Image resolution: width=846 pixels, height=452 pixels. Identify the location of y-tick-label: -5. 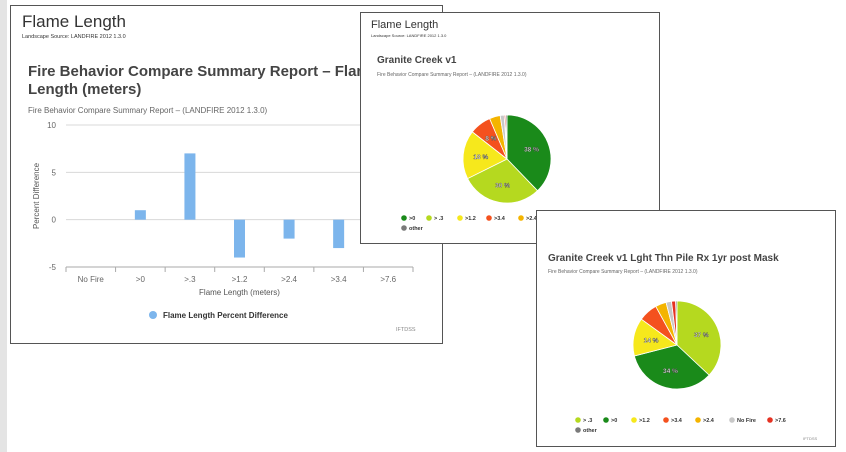
(53, 267).